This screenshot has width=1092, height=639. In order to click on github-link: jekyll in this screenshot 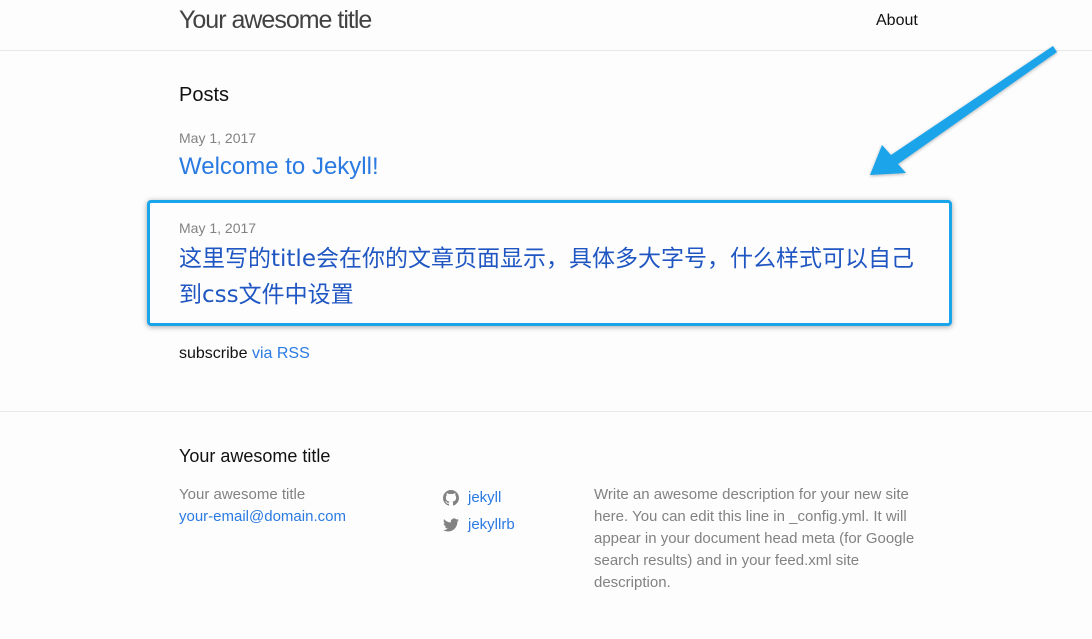, I will do `click(484, 497)`.